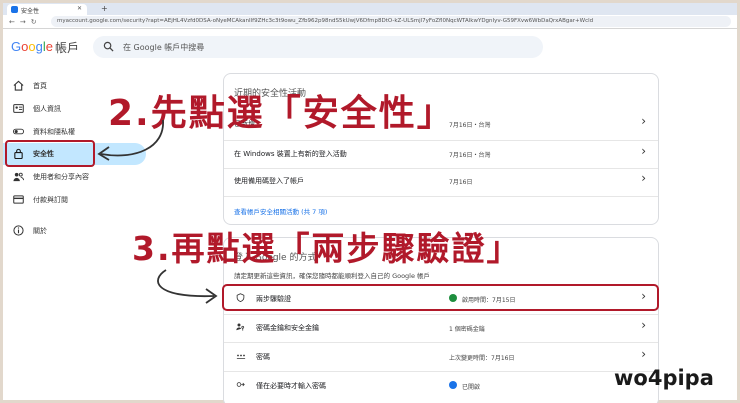  What do you see at coordinates (78, 231) in the screenshot?
I see `sidebar-item-about: 關於` at bounding box center [78, 231].